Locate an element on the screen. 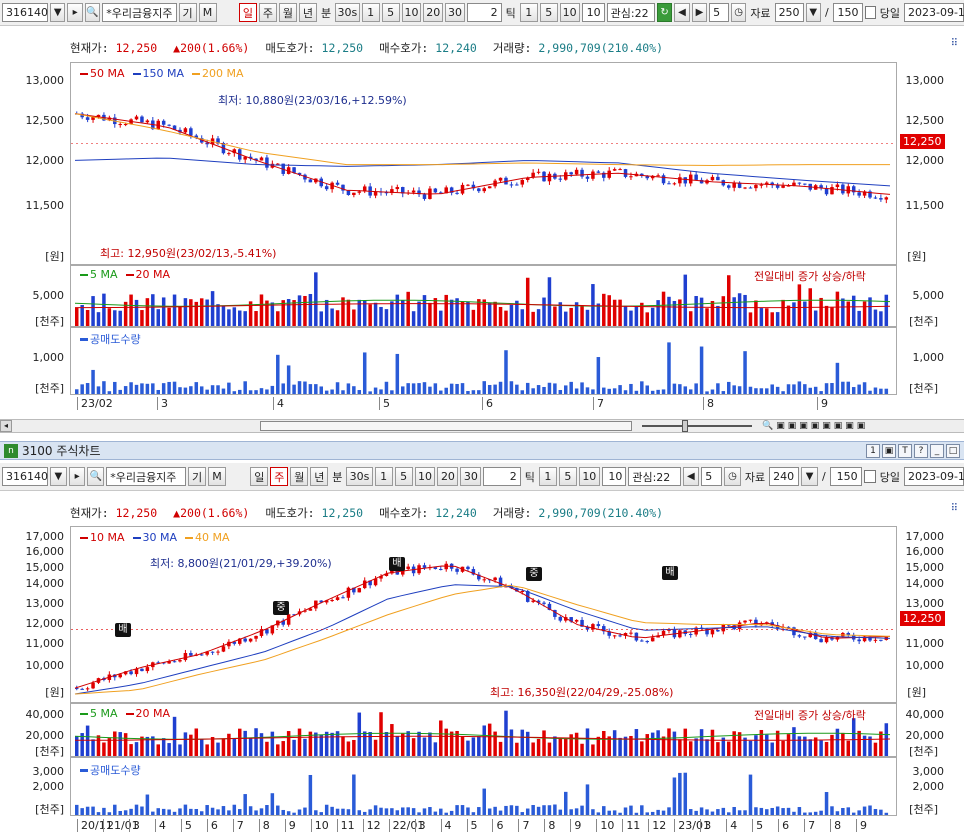  window-settings-icon: T is located at coordinates (905, 450).